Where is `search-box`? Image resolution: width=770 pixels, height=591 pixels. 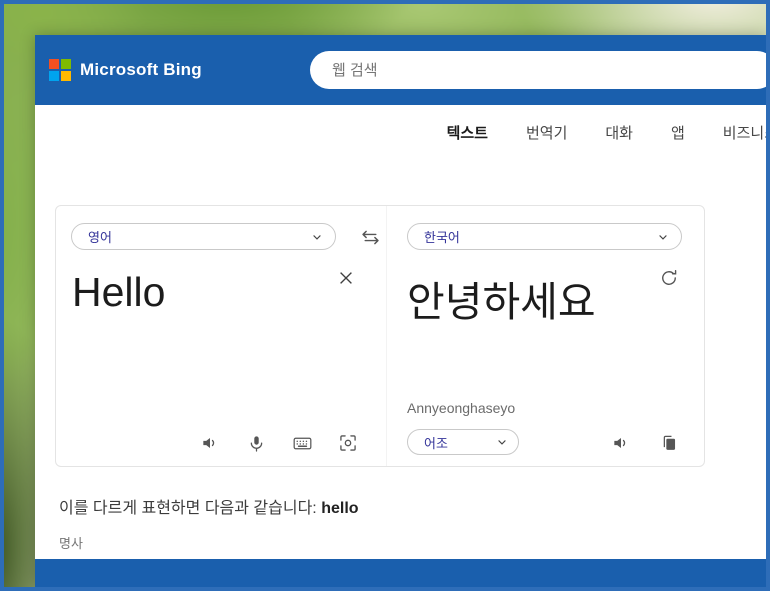
search-box is located at coordinates (538, 70).